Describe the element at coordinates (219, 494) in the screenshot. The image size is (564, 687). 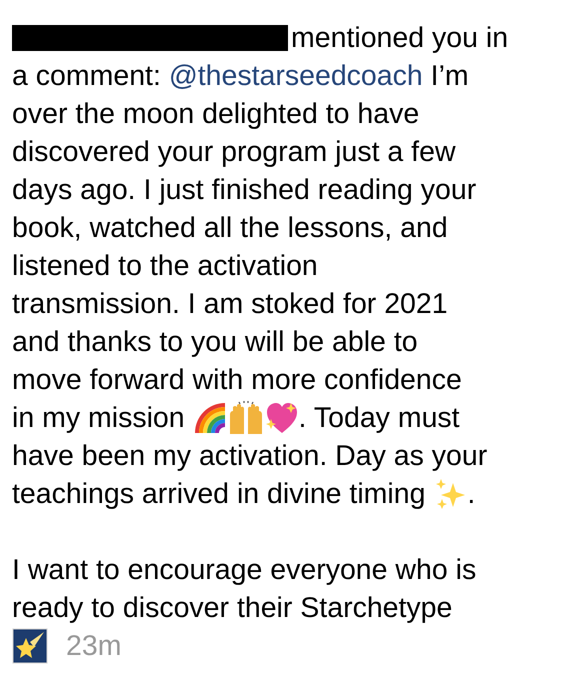
I see `comment-text: teachings arrived in divine timing` at that location.